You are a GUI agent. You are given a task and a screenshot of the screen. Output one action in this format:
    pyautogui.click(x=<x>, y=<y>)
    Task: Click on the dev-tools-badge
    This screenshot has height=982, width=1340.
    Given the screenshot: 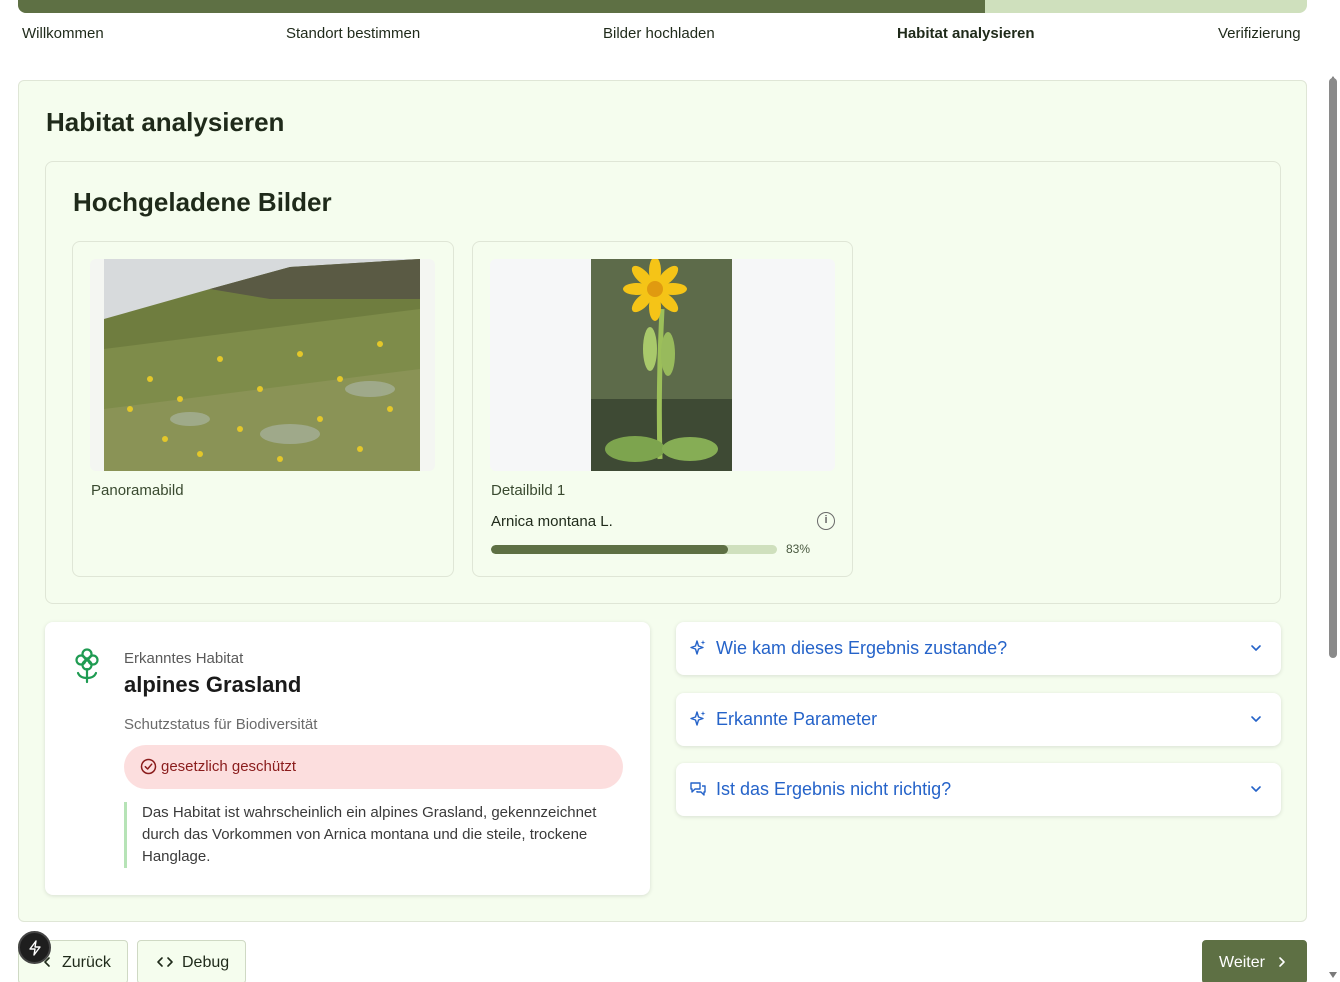 What is the action you would take?
    pyautogui.click(x=34, y=947)
    